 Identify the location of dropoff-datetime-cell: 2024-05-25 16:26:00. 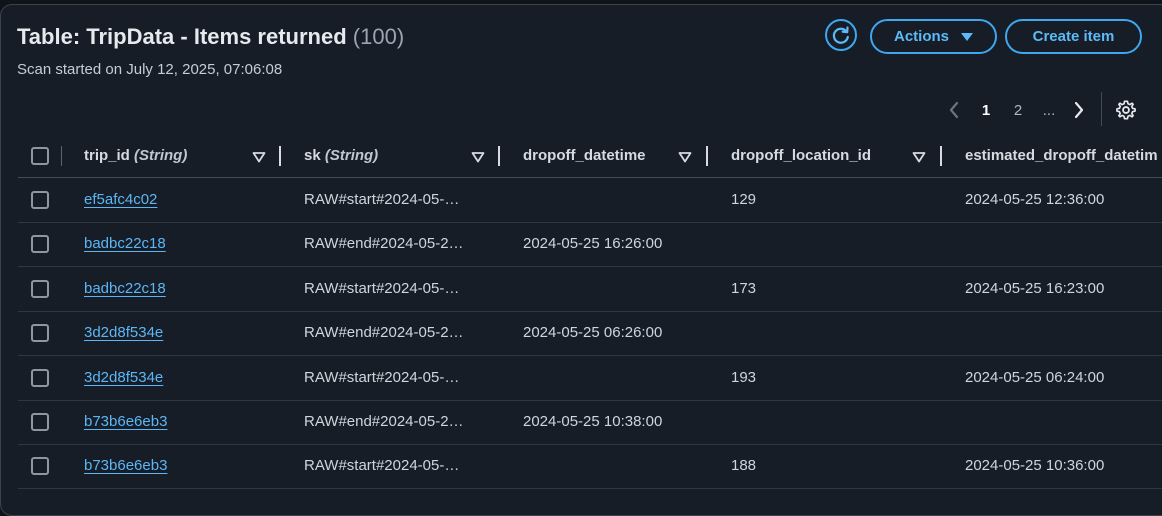
(593, 243).